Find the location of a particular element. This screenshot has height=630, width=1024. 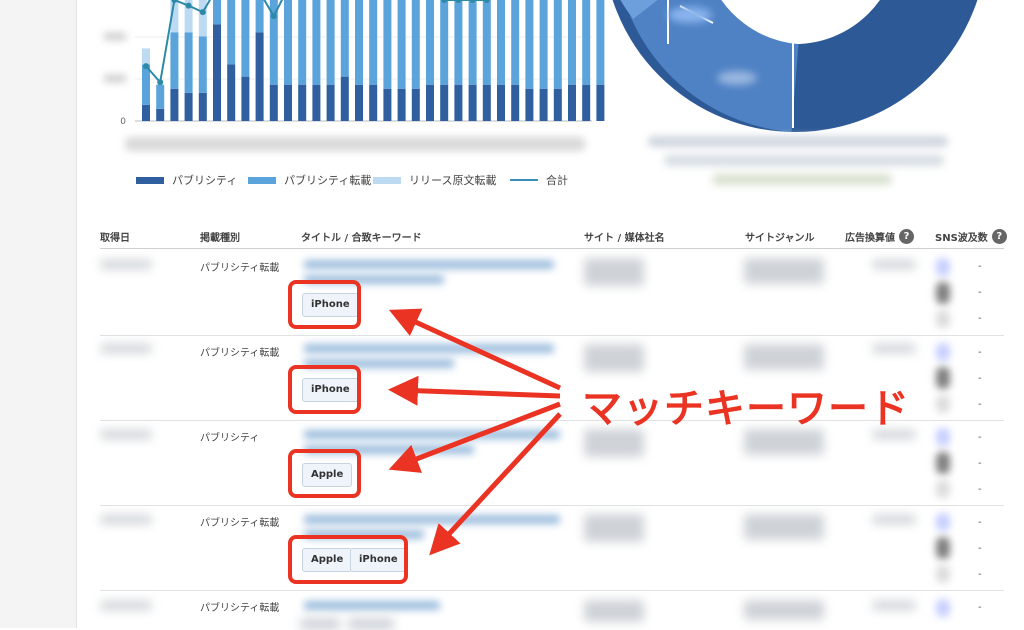

annotation-label: マッチキーワード is located at coordinates (746, 409).